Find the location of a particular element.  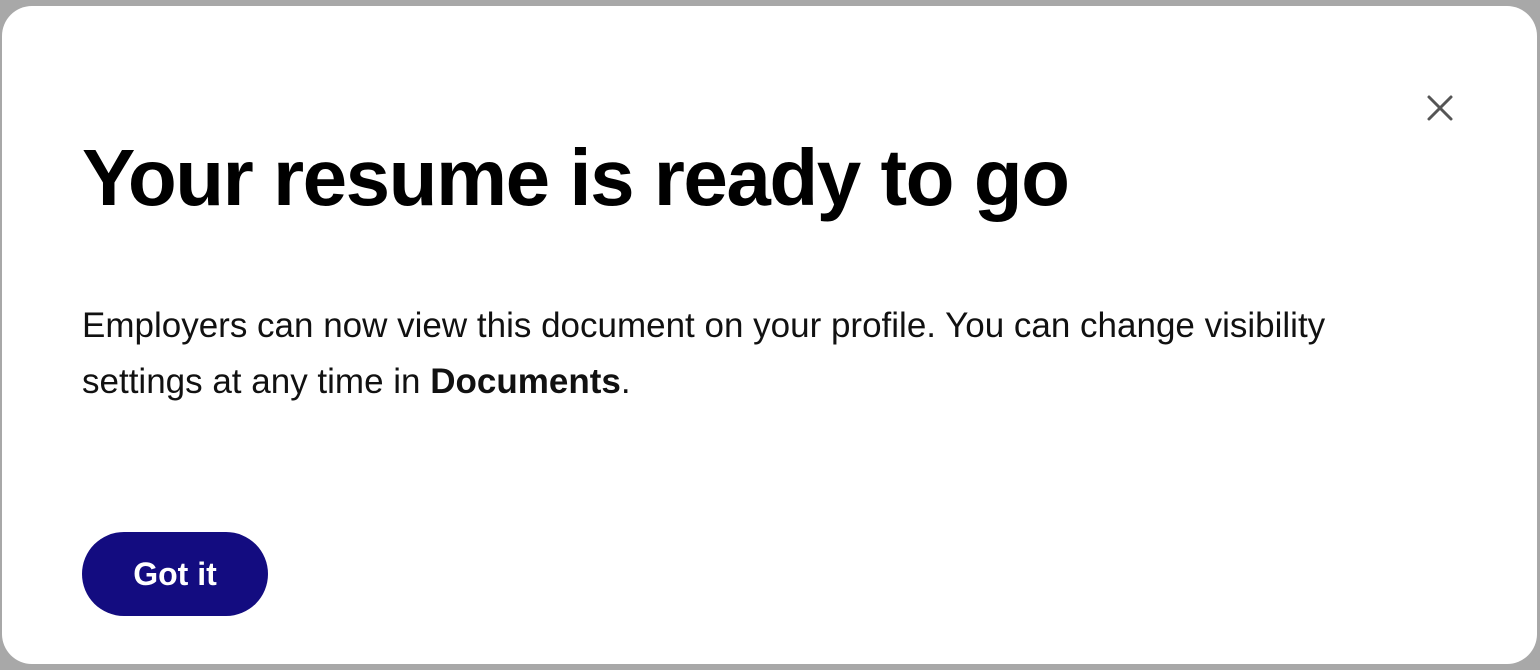

close-icon is located at coordinates (1440, 108).